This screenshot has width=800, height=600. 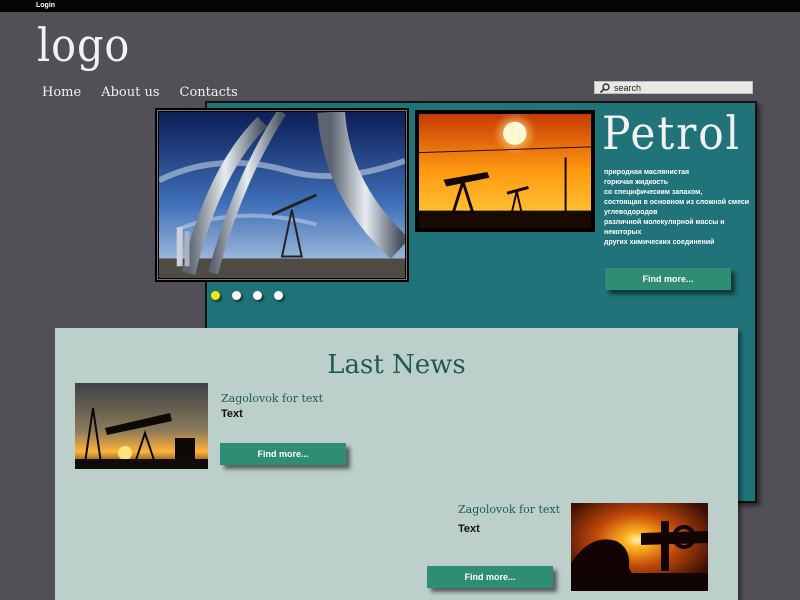 I want to click on hero-side-photo, so click(x=505, y=171).